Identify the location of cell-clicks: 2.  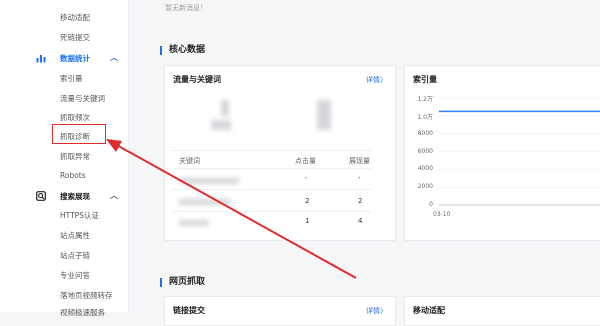
(307, 201).